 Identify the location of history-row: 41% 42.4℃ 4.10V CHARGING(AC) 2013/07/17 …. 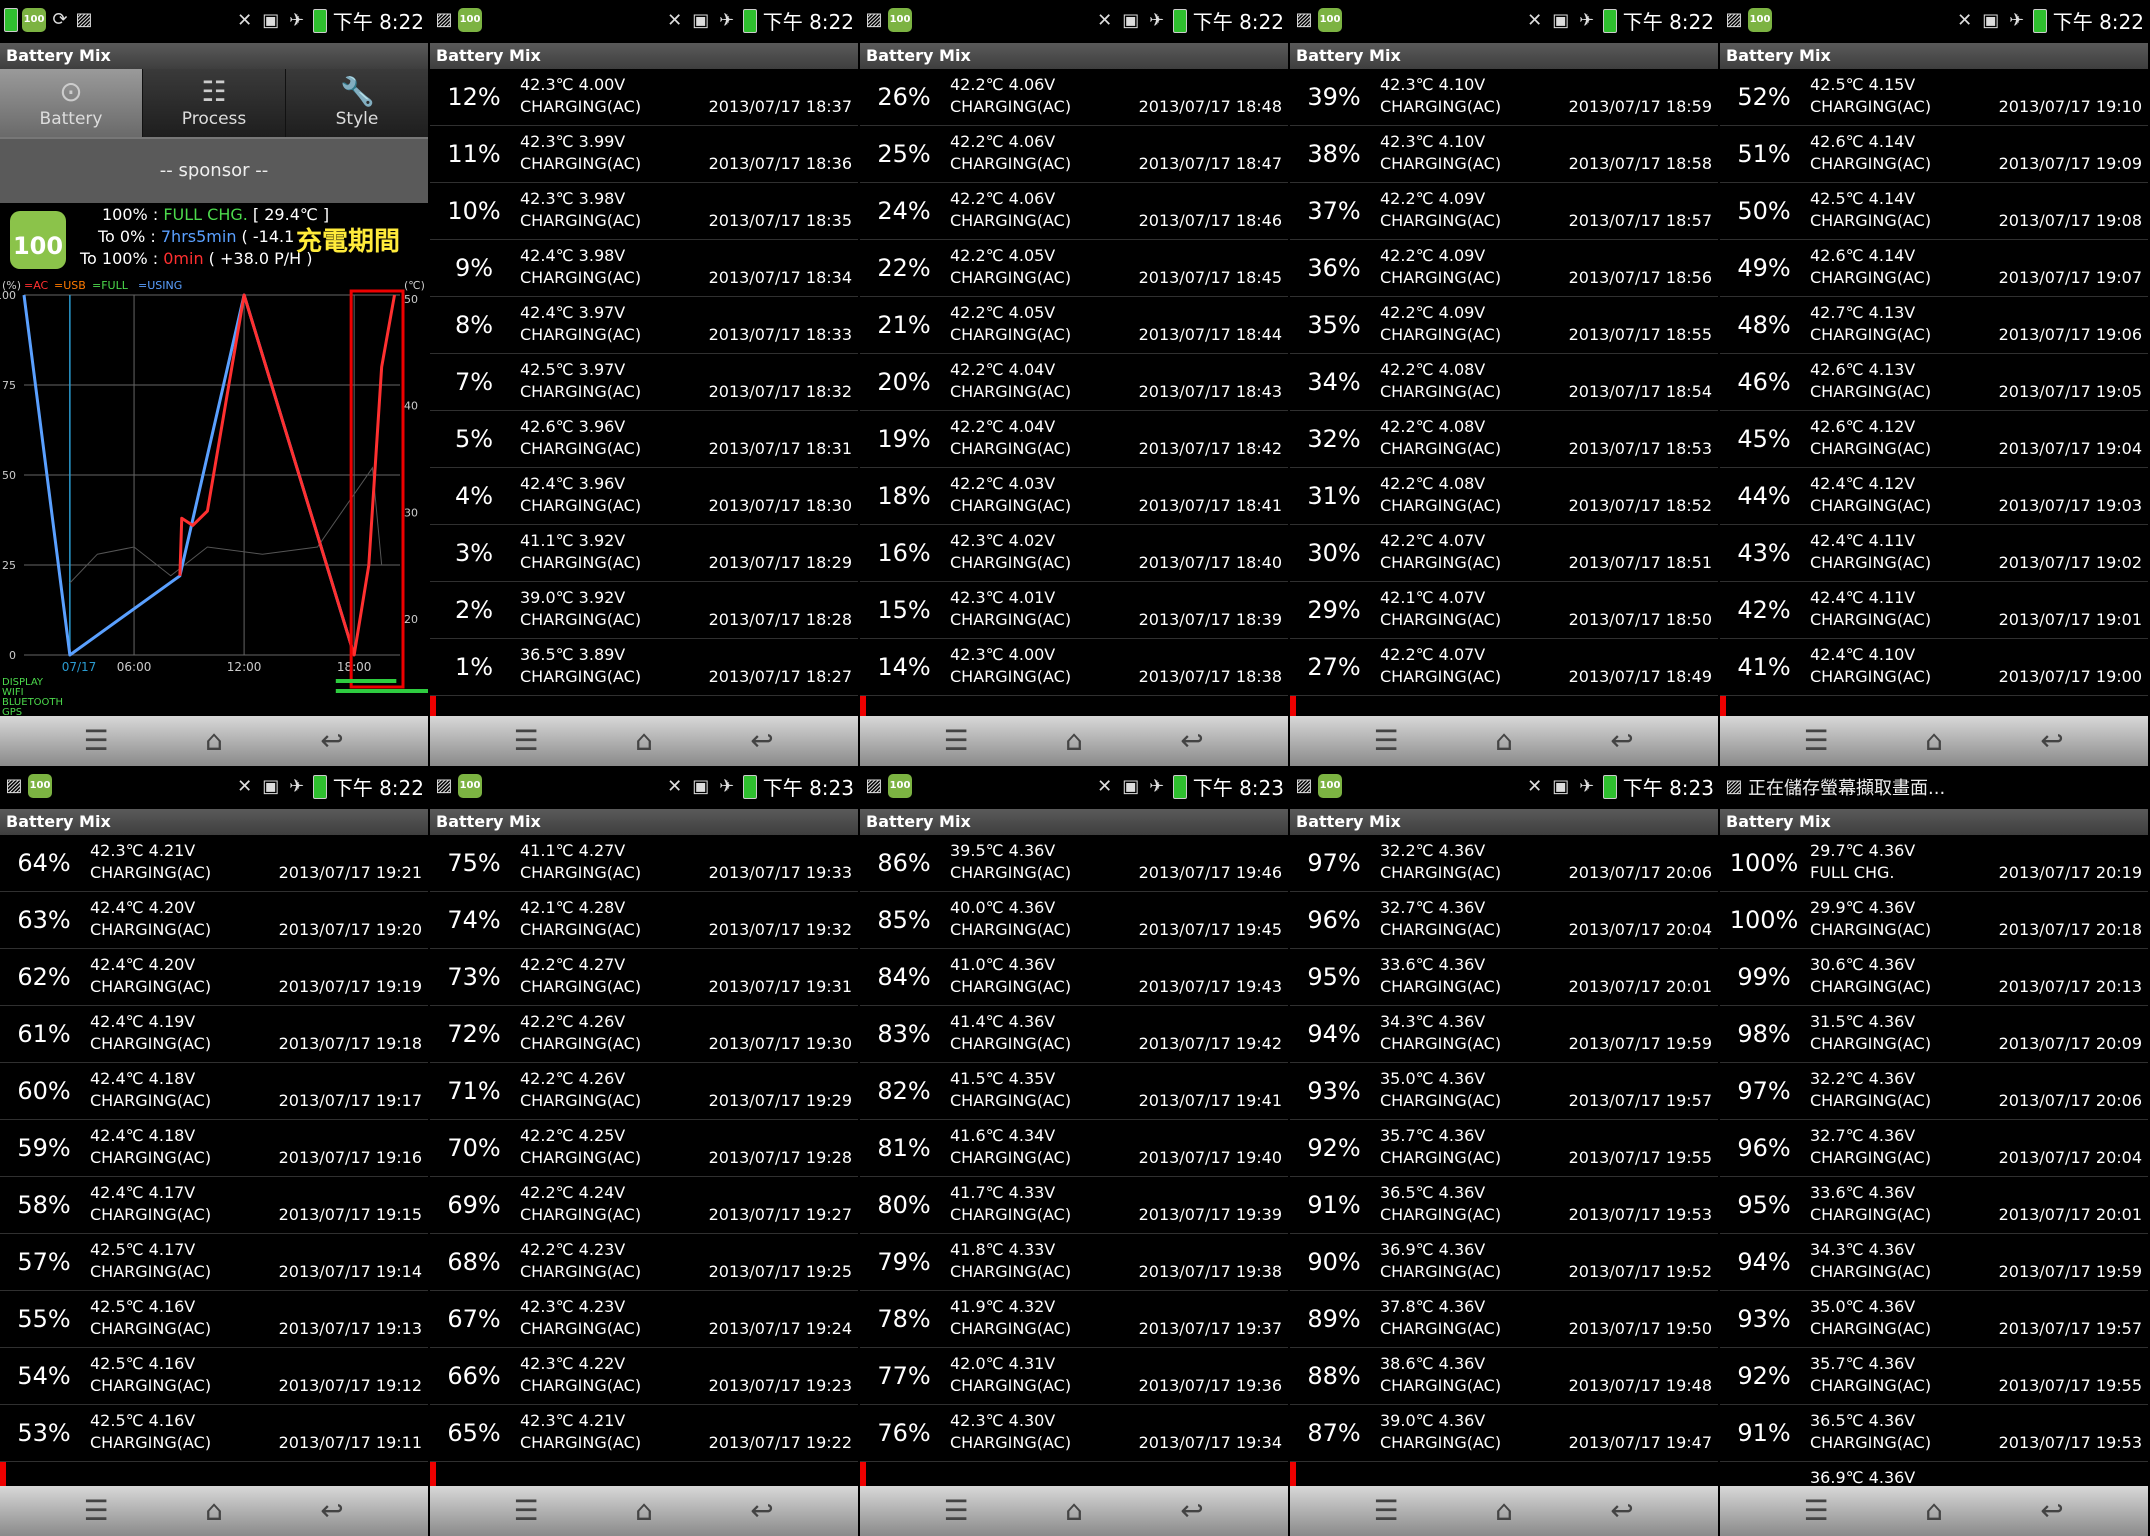
(1934, 667).